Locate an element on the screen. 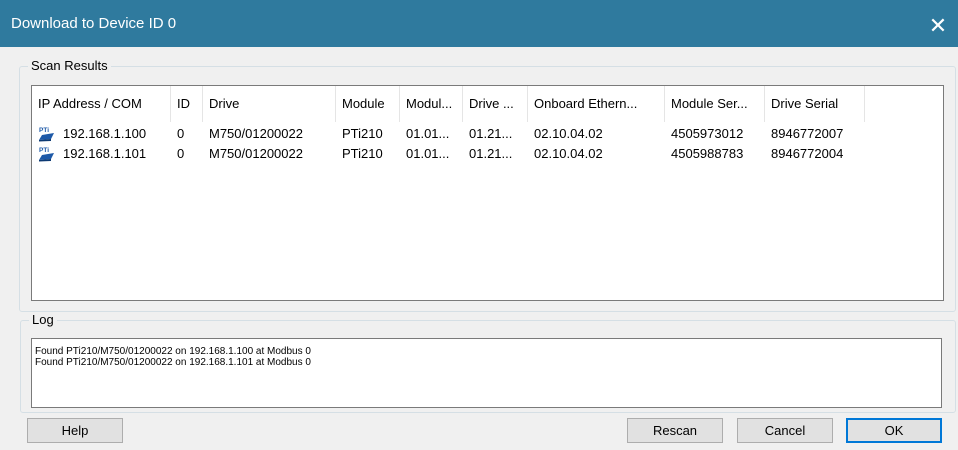 Image resolution: width=958 pixels, height=450 pixels. ok-button: OK is located at coordinates (894, 430).